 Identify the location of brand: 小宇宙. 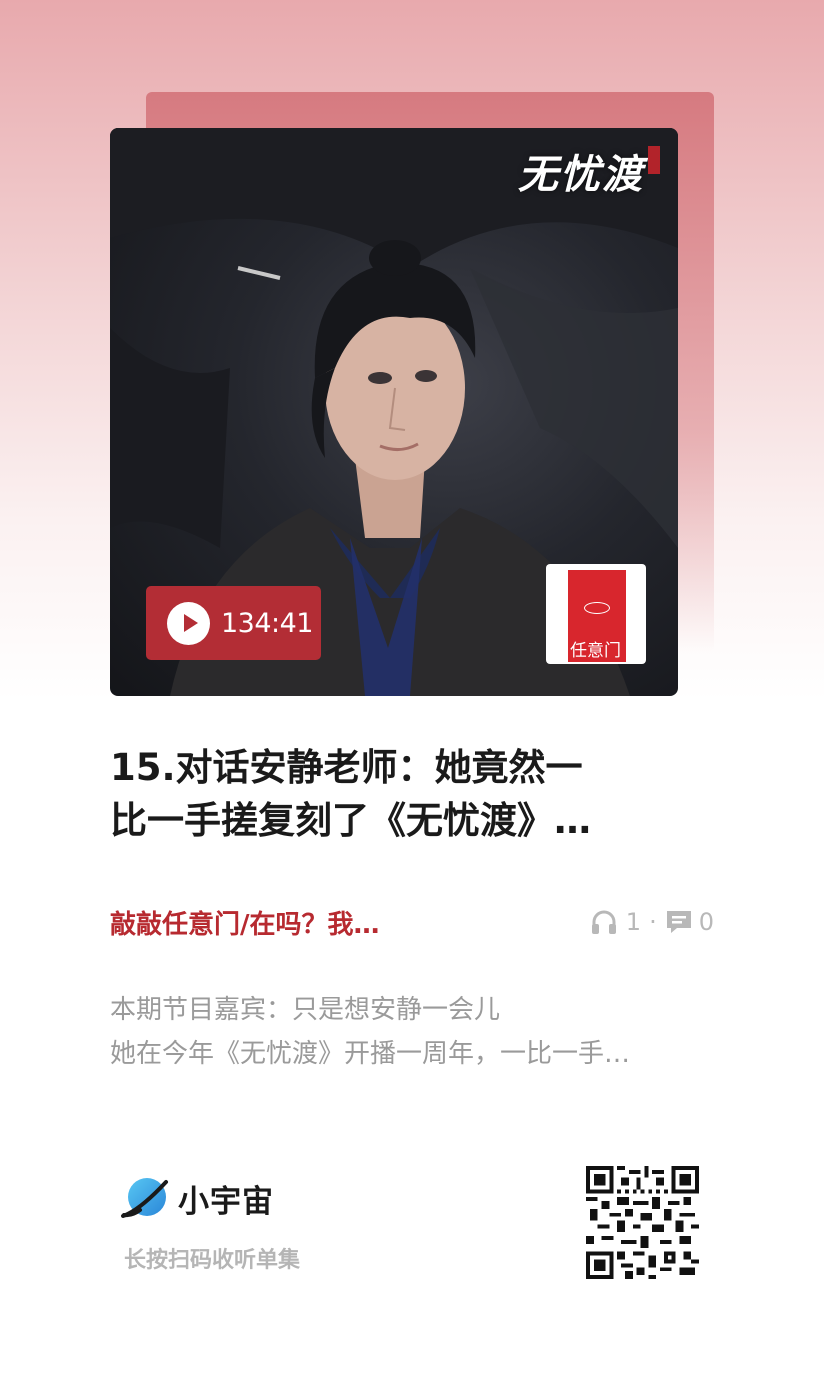
(197, 1198).